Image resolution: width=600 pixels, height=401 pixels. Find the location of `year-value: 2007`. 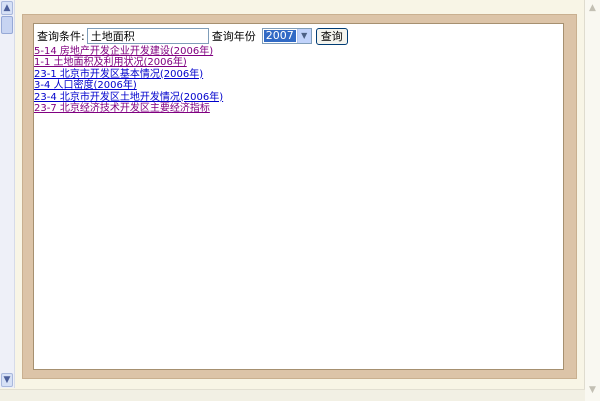

year-value: 2007 is located at coordinates (279, 35).